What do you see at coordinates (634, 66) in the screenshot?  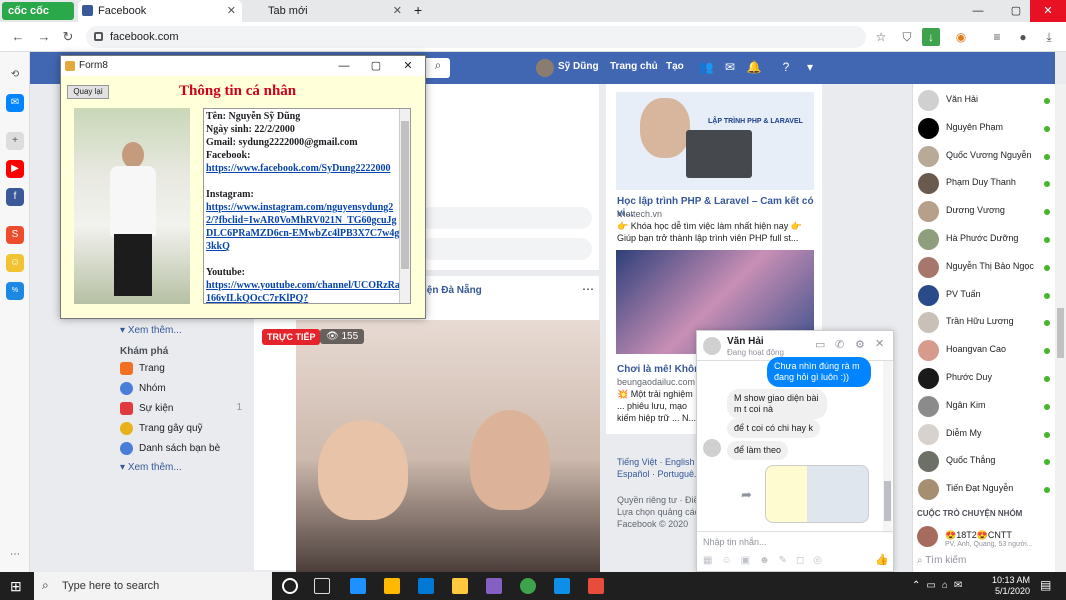 I see `home-link: Trang chủ` at bounding box center [634, 66].